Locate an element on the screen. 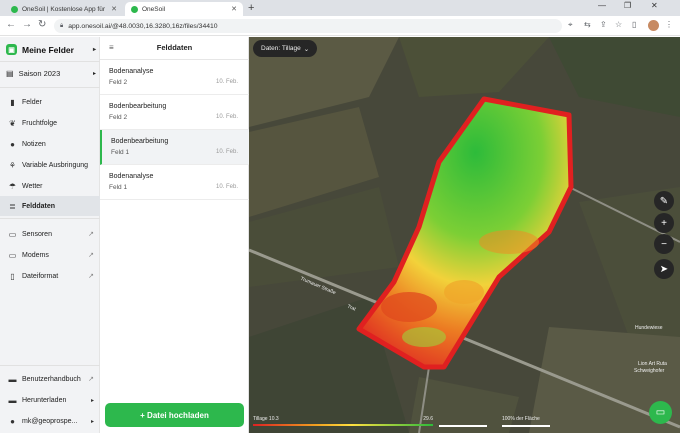  user-icon: ● is located at coordinates (12, 421).